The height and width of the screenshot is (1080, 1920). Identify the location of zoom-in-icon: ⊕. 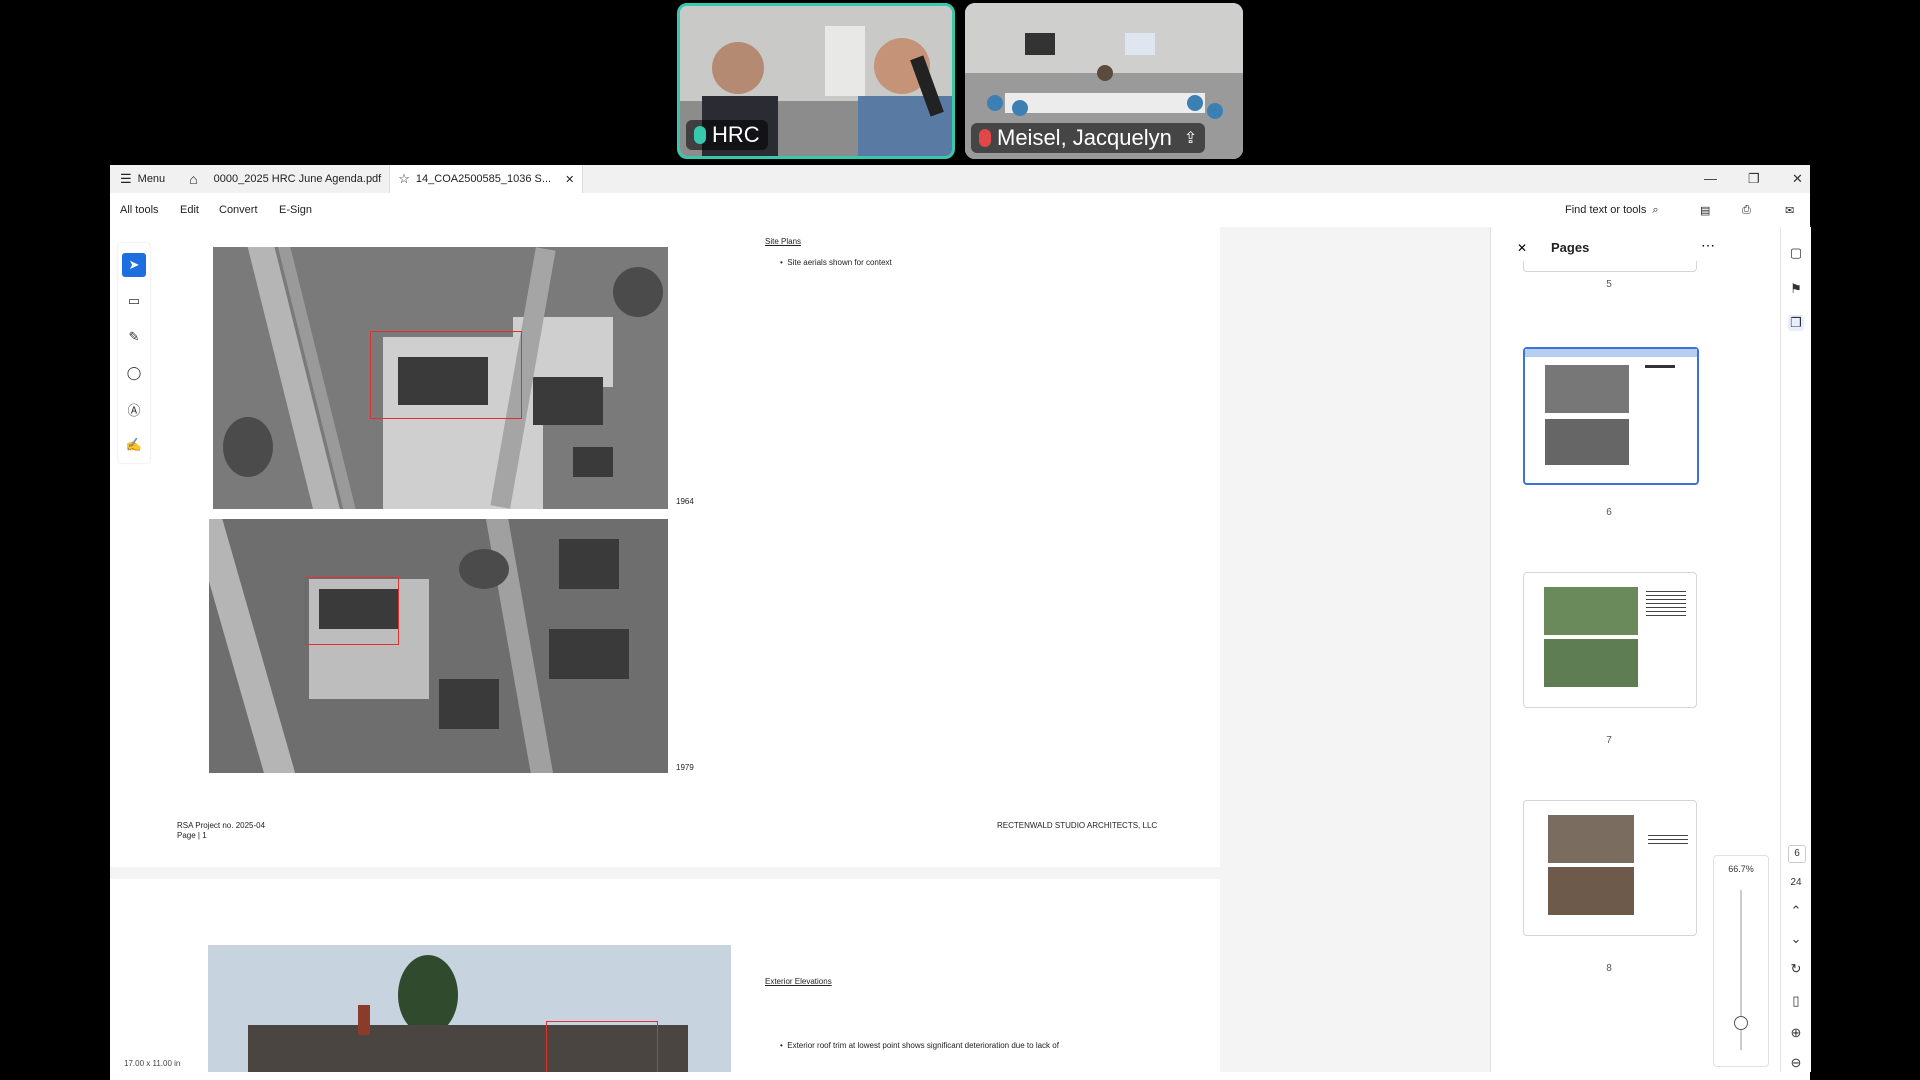
(1796, 1033).